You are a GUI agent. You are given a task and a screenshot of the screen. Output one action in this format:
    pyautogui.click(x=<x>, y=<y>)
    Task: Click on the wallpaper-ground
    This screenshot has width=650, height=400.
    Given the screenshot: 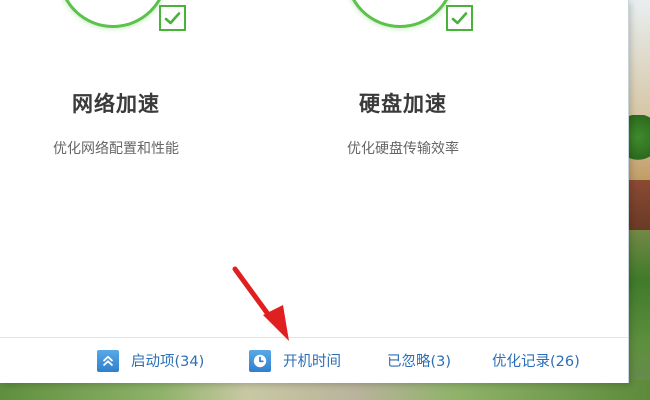 What is the action you would take?
    pyautogui.click(x=325, y=390)
    